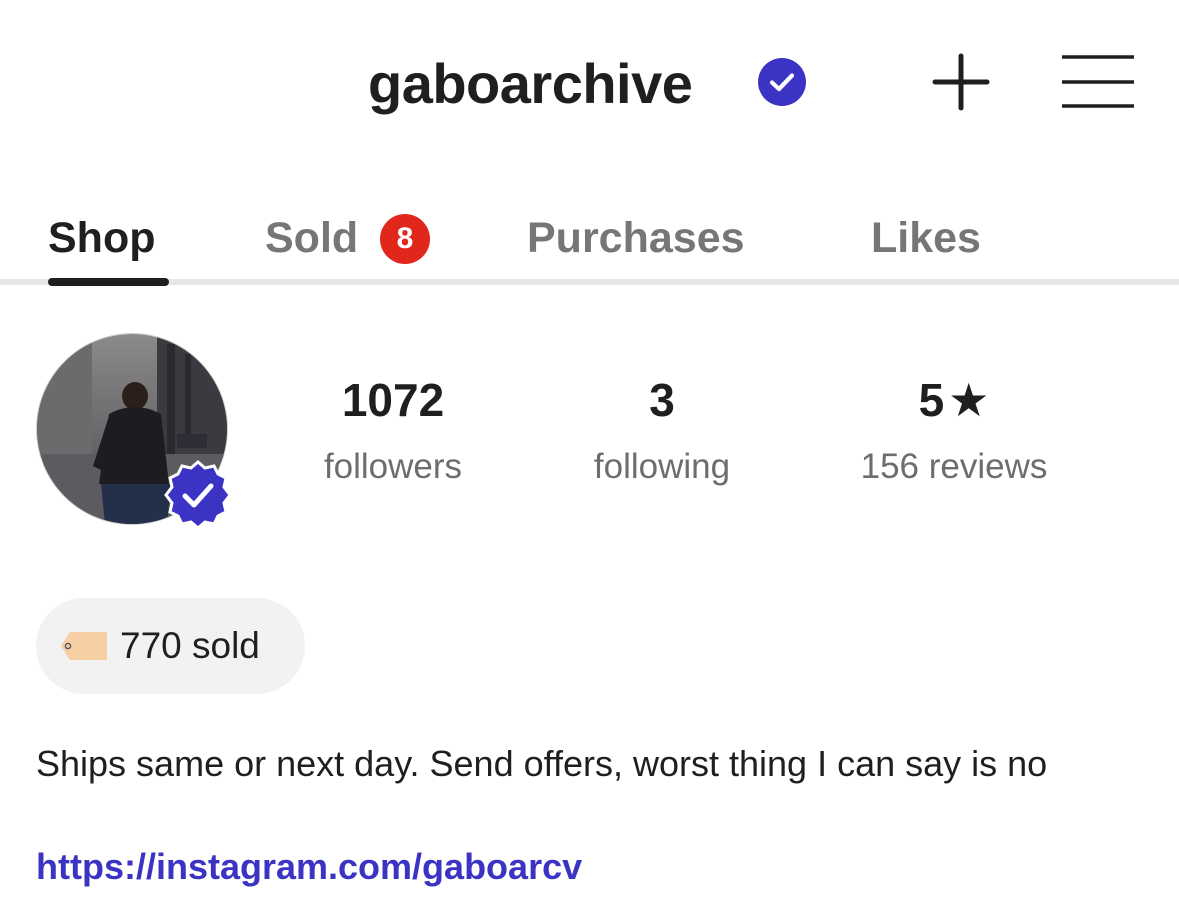 The width and height of the screenshot is (1179, 905). What do you see at coordinates (393, 430) in the screenshot?
I see `followers-stat: 1072 followers` at bounding box center [393, 430].